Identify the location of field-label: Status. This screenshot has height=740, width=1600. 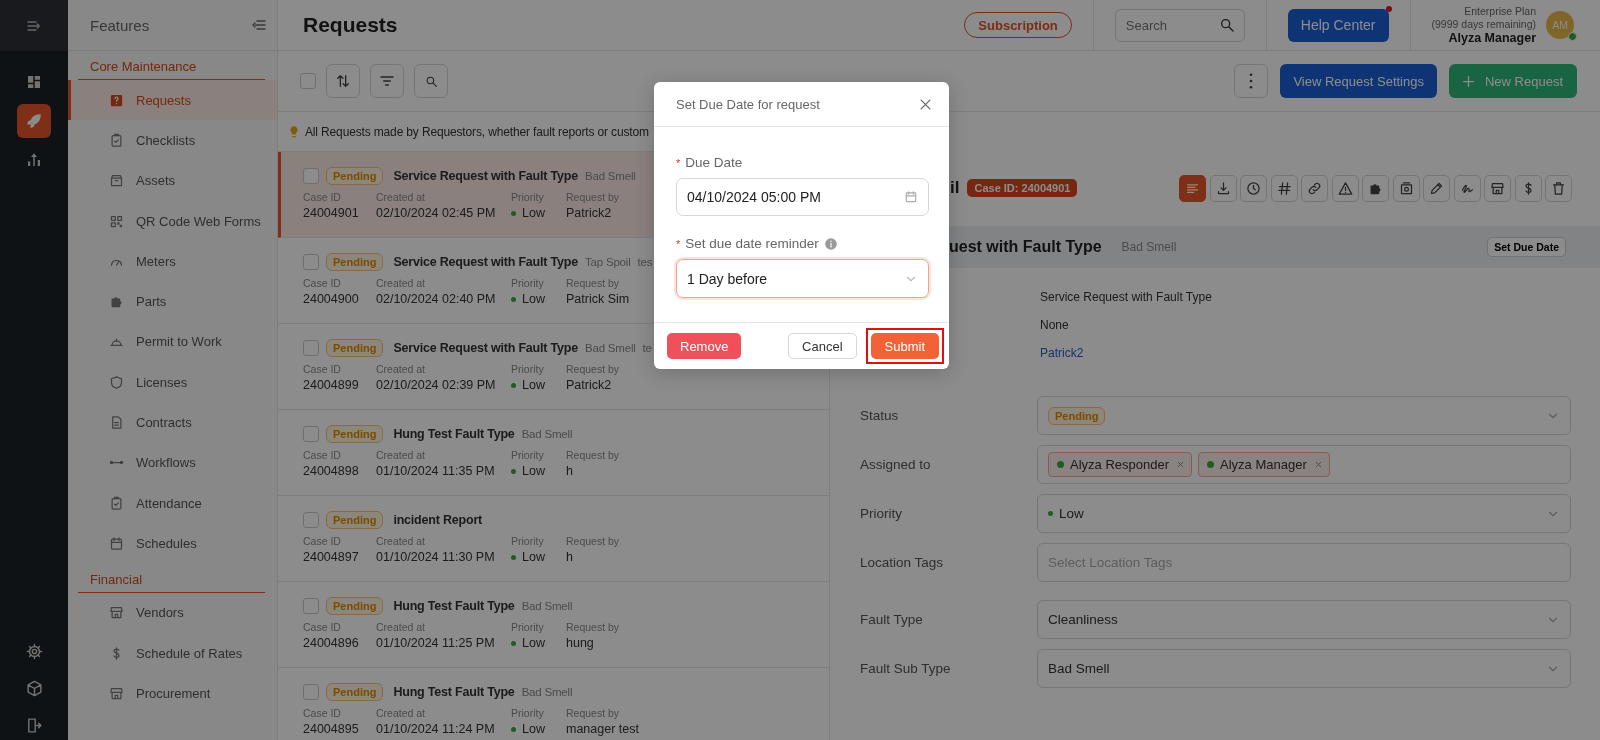
(880, 415).